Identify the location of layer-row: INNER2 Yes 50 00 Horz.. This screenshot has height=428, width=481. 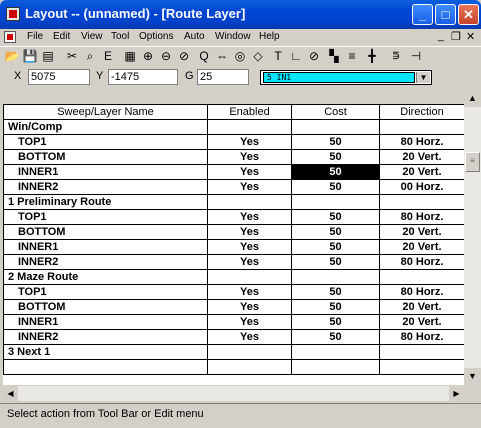
(233, 187).